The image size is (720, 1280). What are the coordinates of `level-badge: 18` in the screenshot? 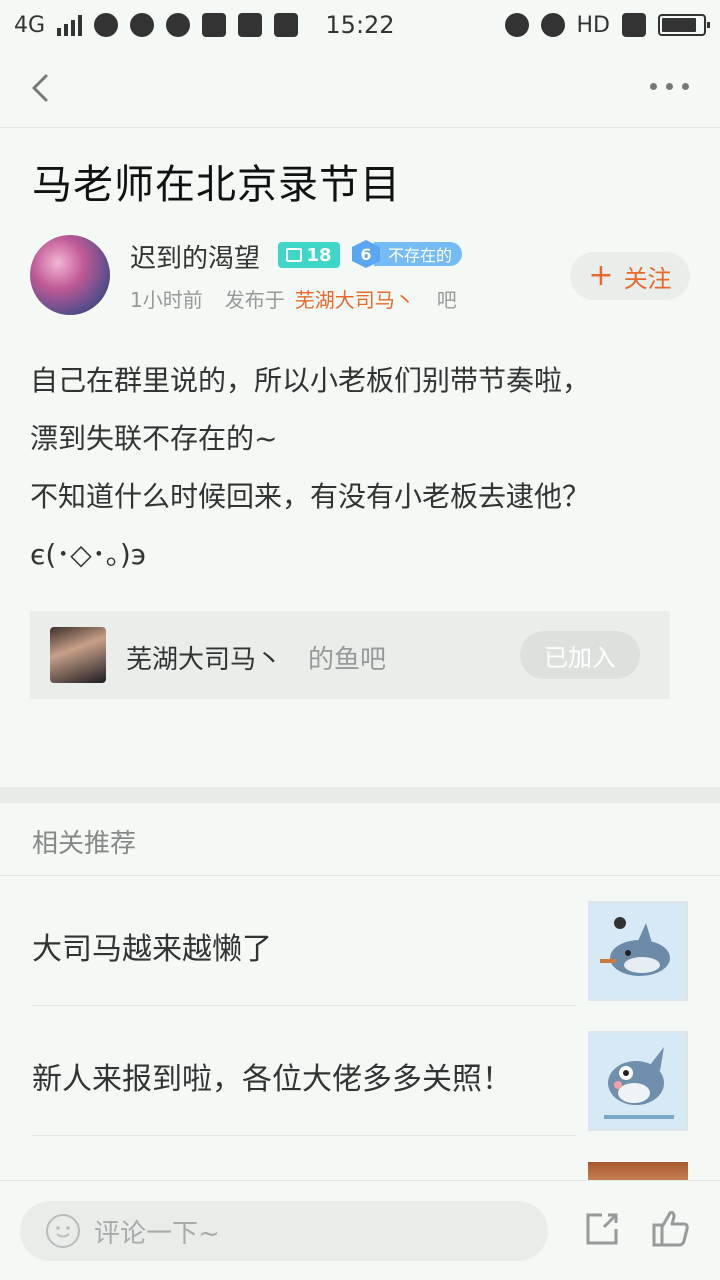 It's located at (309, 255).